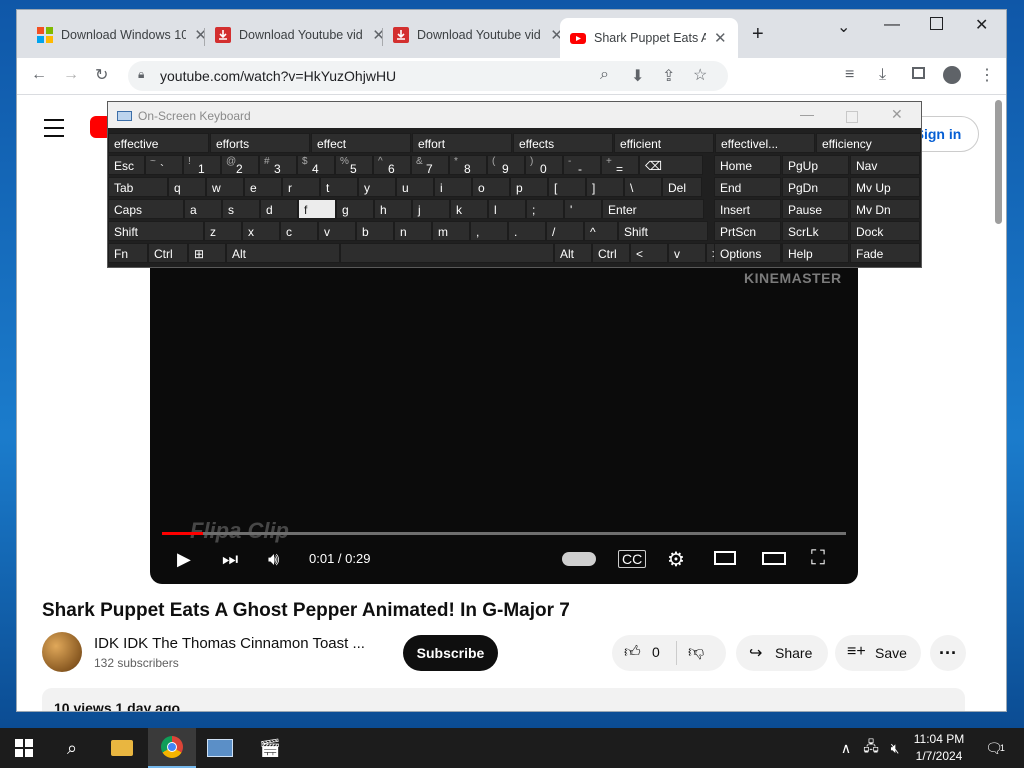 This screenshot has height=768, width=1024. What do you see at coordinates (260, 143) in the screenshot?
I see `word-prediction: efforts` at bounding box center [260, 143].